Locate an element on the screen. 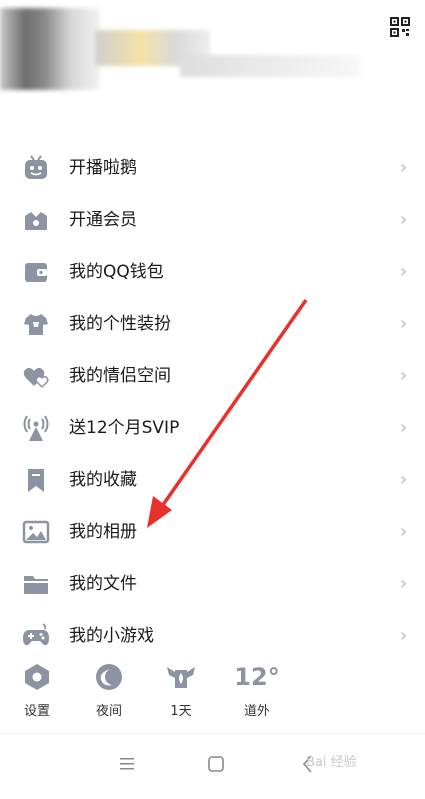 Image resolution: width=425 pixels, height=799 pixels. home-square-icon is located at coordinates (216, 764).